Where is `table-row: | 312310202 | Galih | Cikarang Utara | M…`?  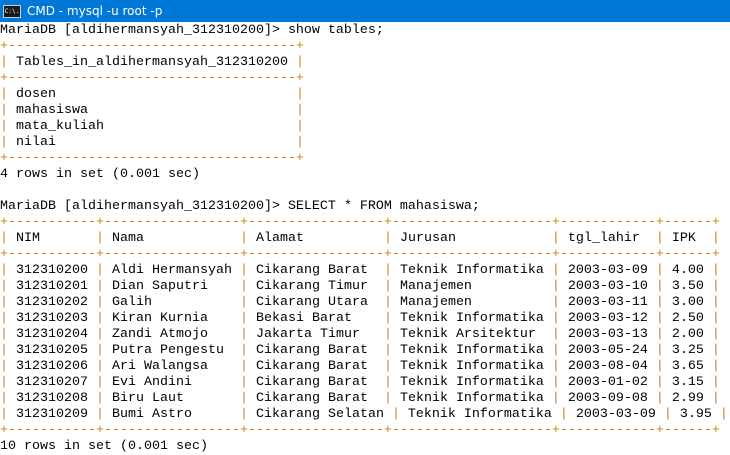 table-row: | 312310202 | Galih | Cikarang Utara | M… is located at coordinates (365, 303).